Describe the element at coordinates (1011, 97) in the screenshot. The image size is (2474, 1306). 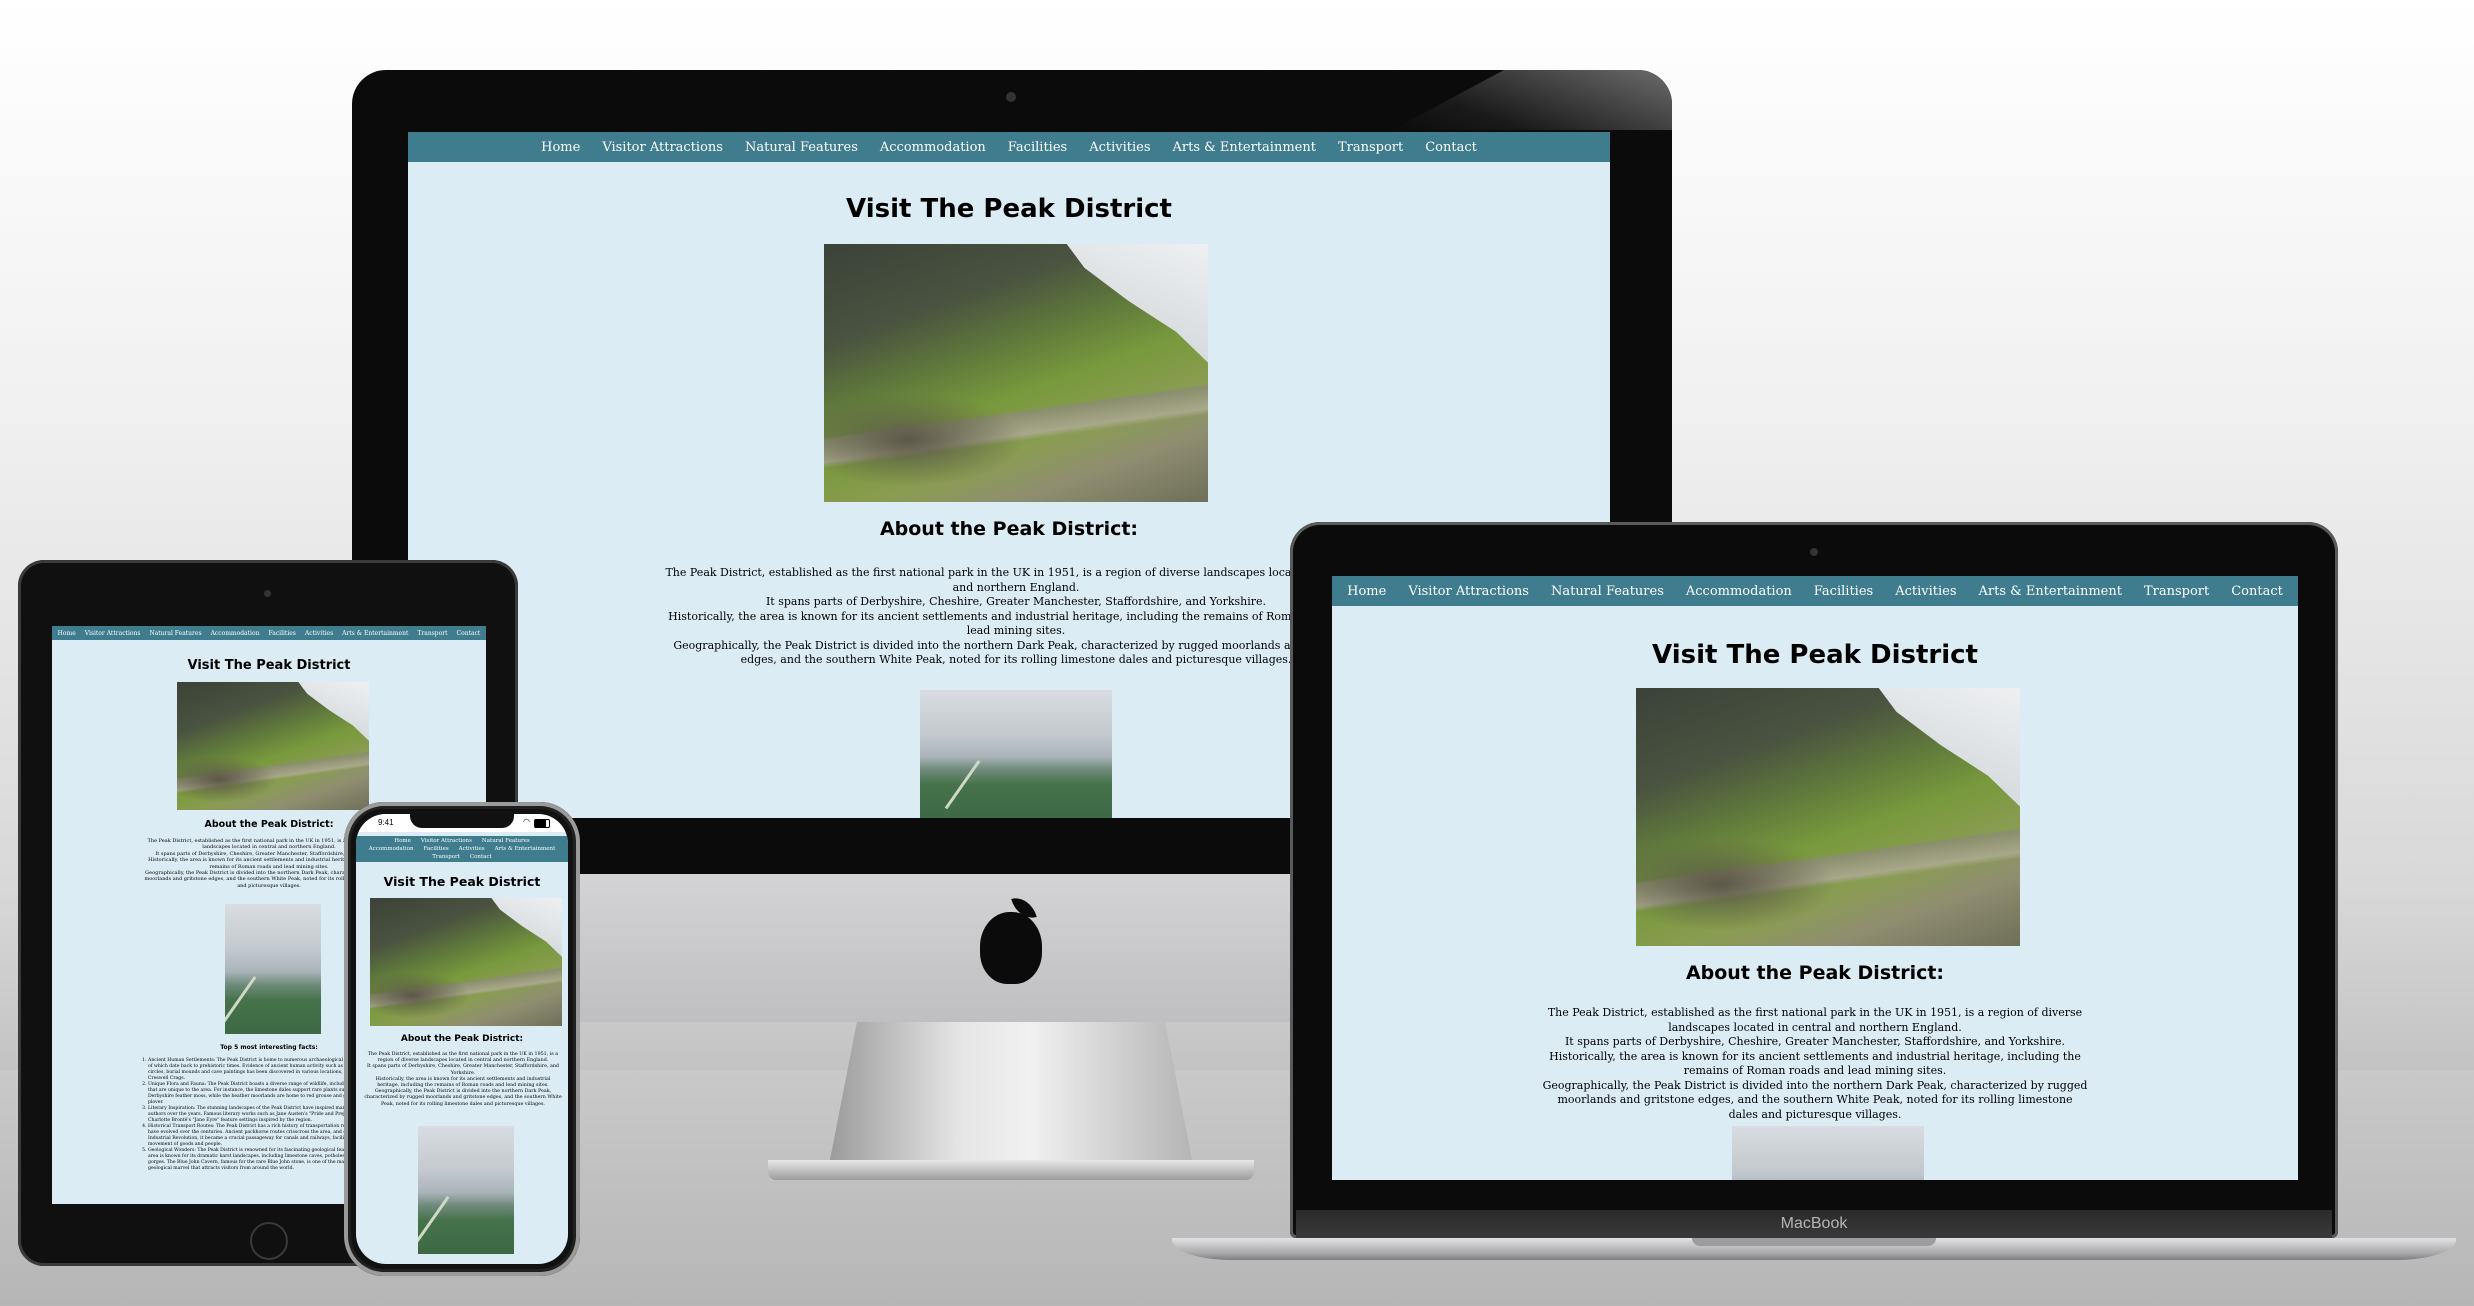
I see `imac-camera` at that location.